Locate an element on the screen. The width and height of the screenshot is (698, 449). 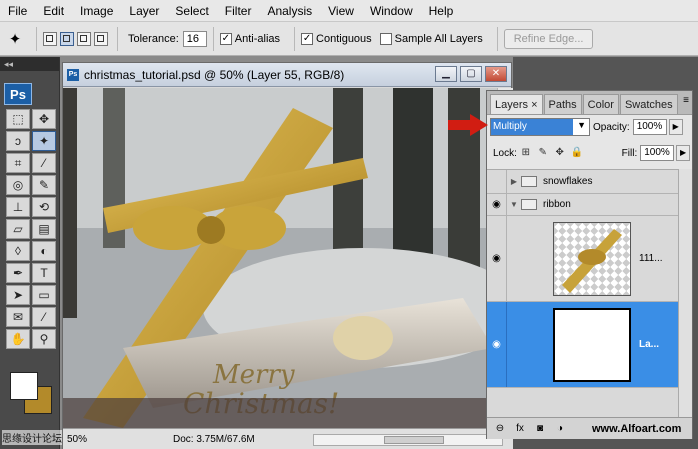
new-selection-button is located at coordinates (50, 38).